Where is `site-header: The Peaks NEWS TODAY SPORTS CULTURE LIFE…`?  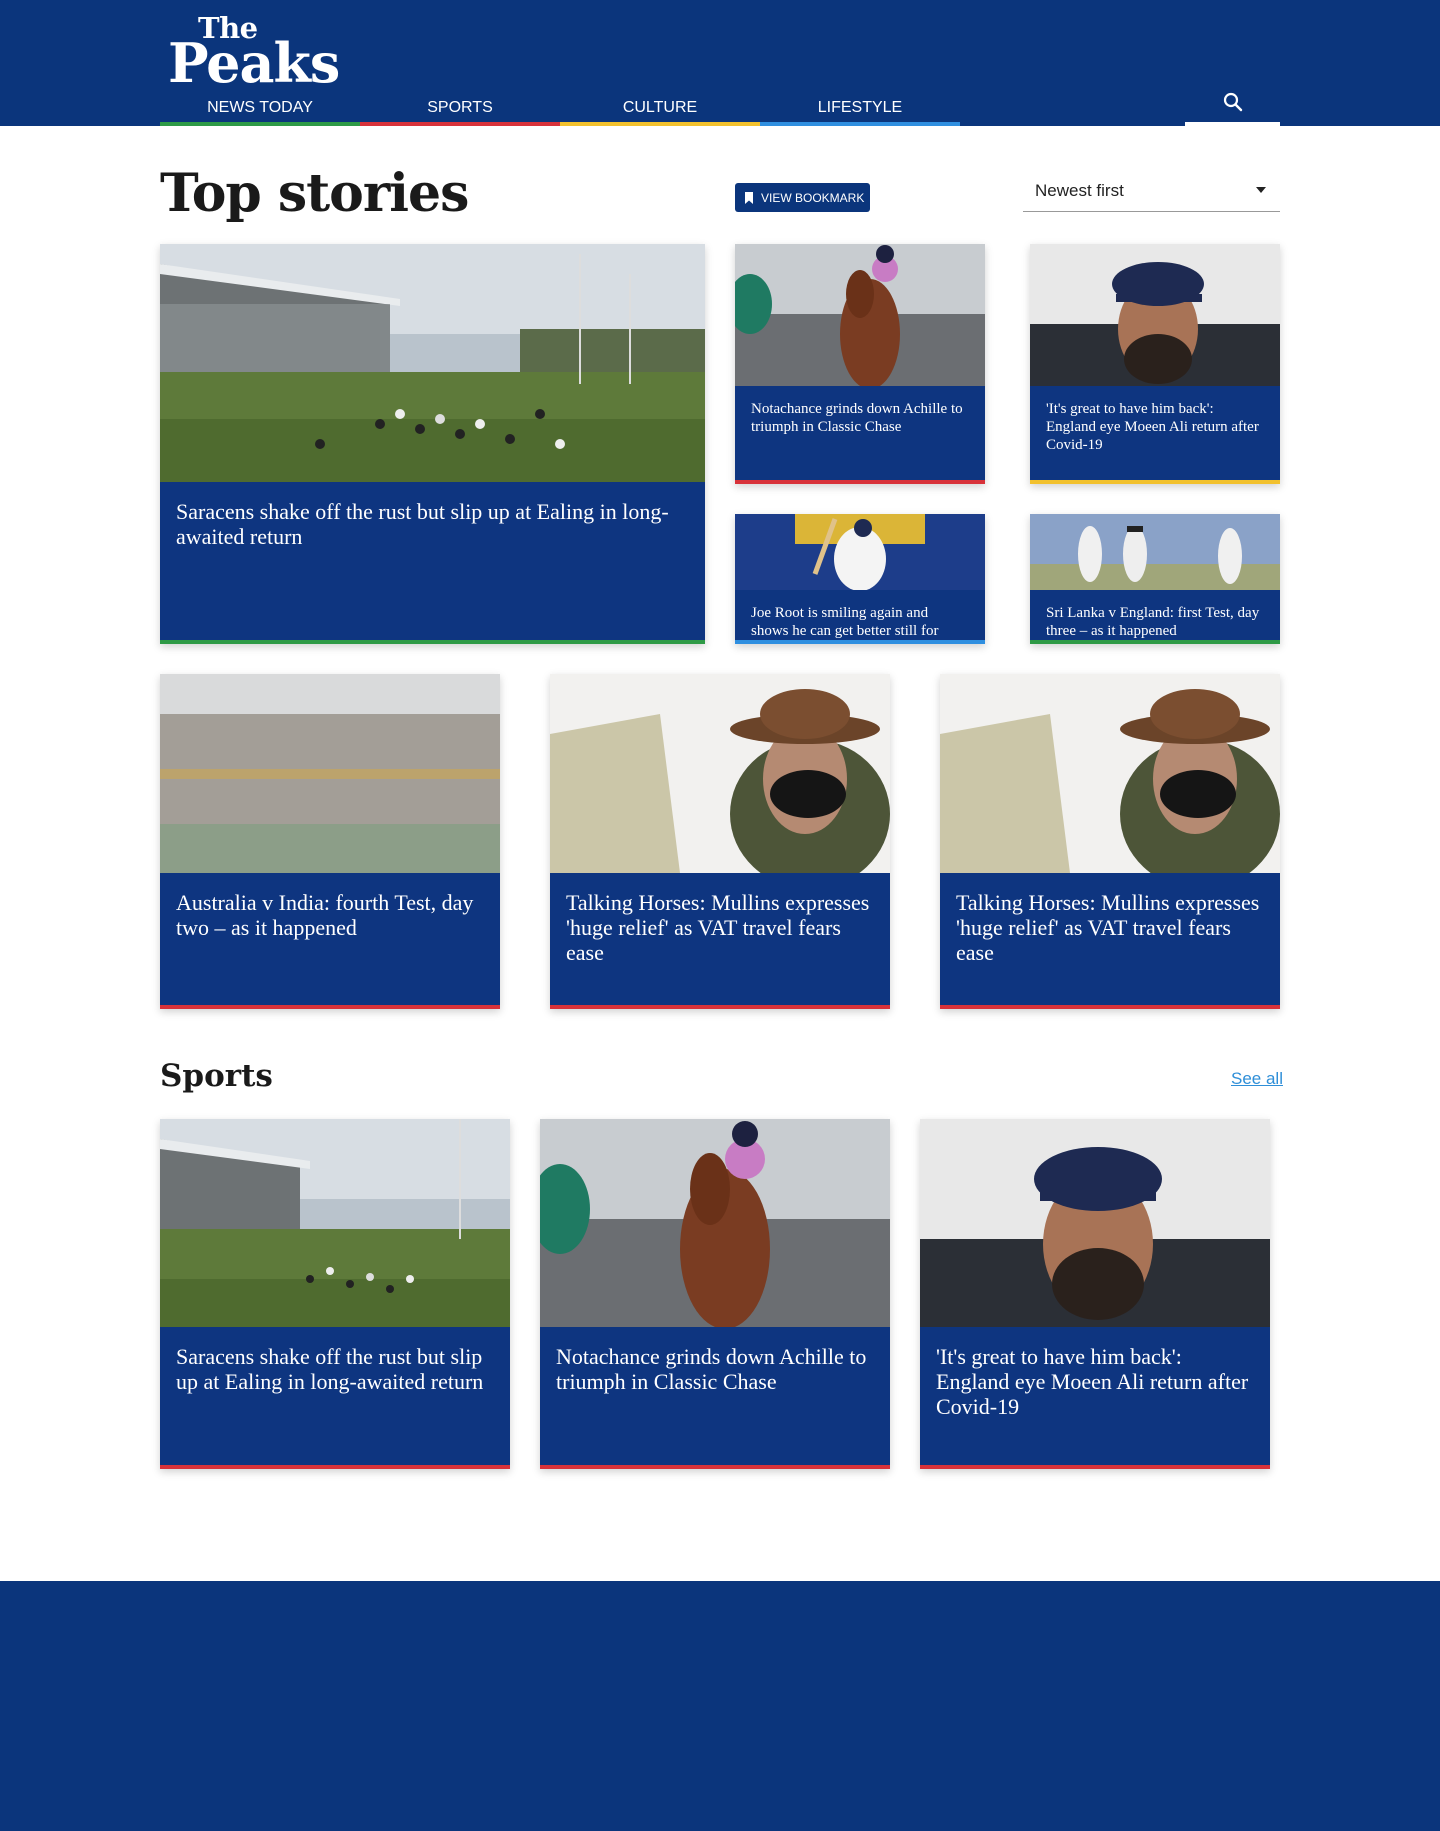
site-header: The Peaks NEWS TODAY SPORTS CULTURE LIFE… is located at coordinates (720, 63).